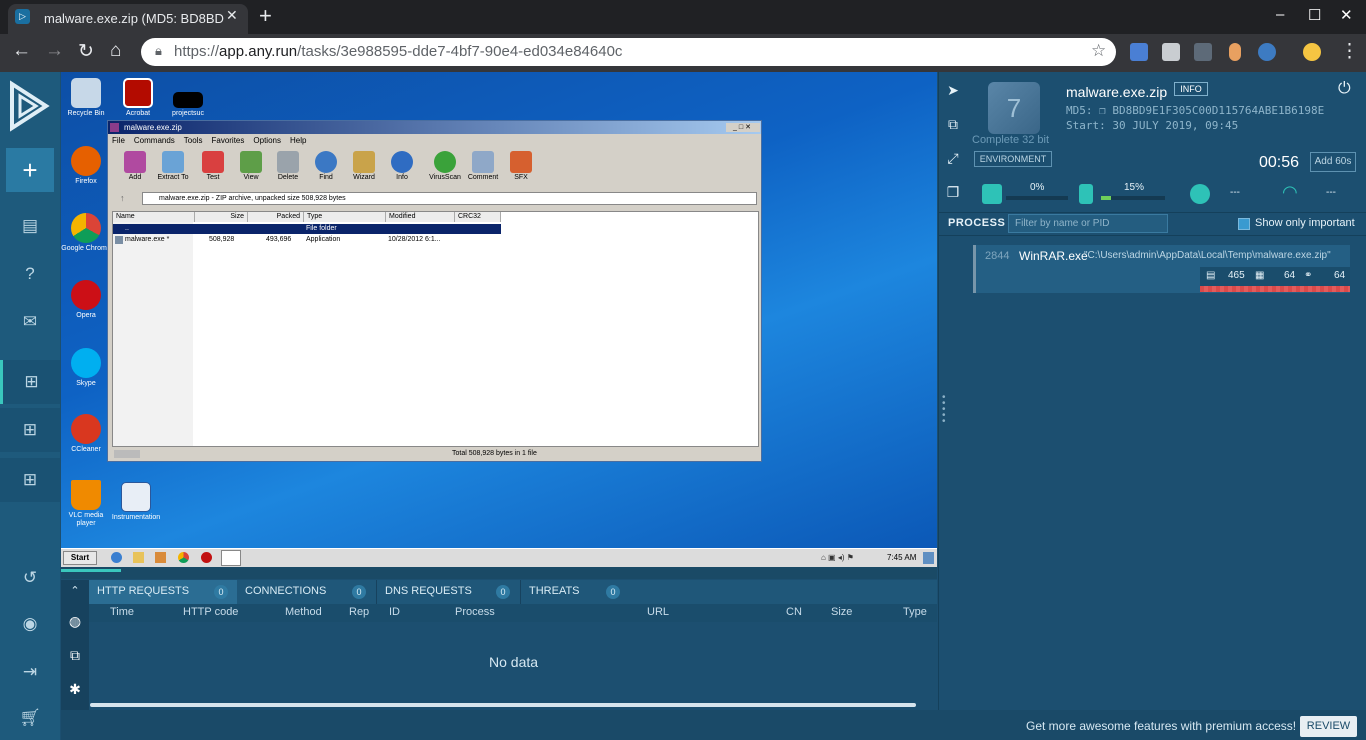 Image resolution: width=1366 pixels, height=740 pixels. What do you see at coordinates (953, 194) in the screenshot?
I see `copy-icon: ❐` at bounding box center [953, 194].